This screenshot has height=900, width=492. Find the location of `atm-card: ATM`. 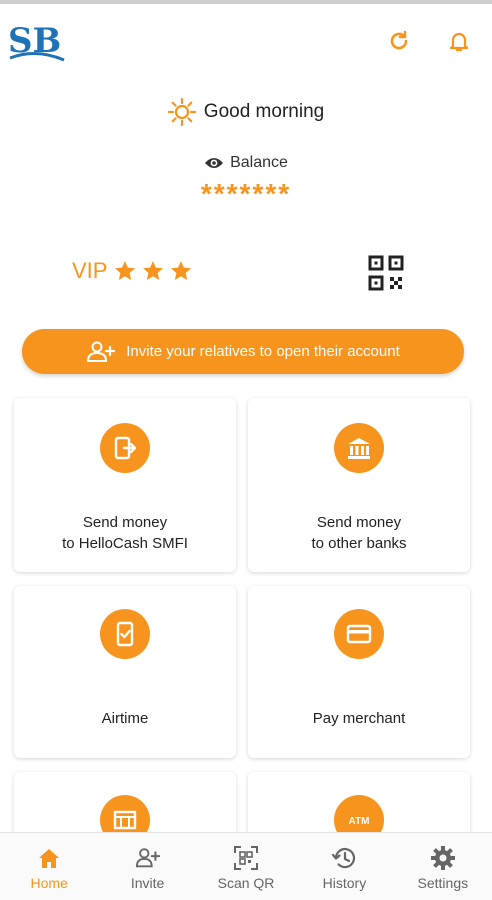

atm-card: ATM is located at coordinates (359, 802).